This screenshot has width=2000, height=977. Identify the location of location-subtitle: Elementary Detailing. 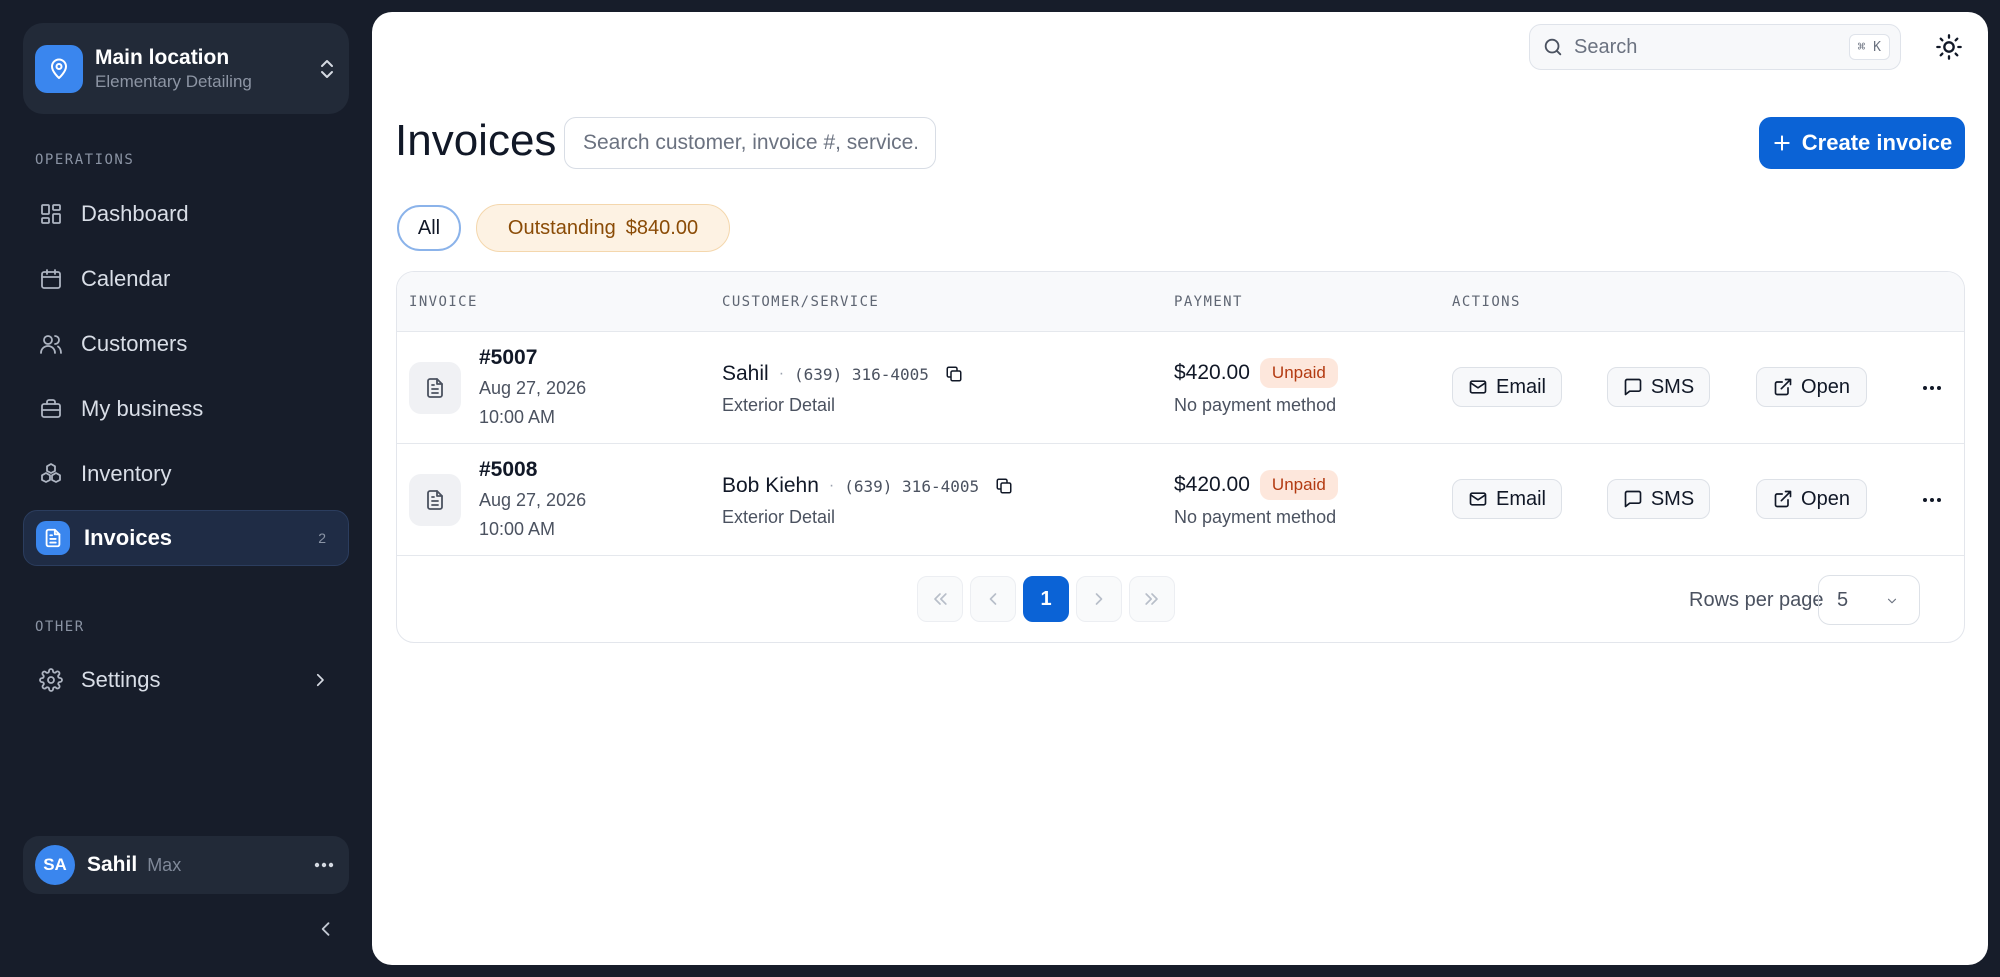
(173, 81).